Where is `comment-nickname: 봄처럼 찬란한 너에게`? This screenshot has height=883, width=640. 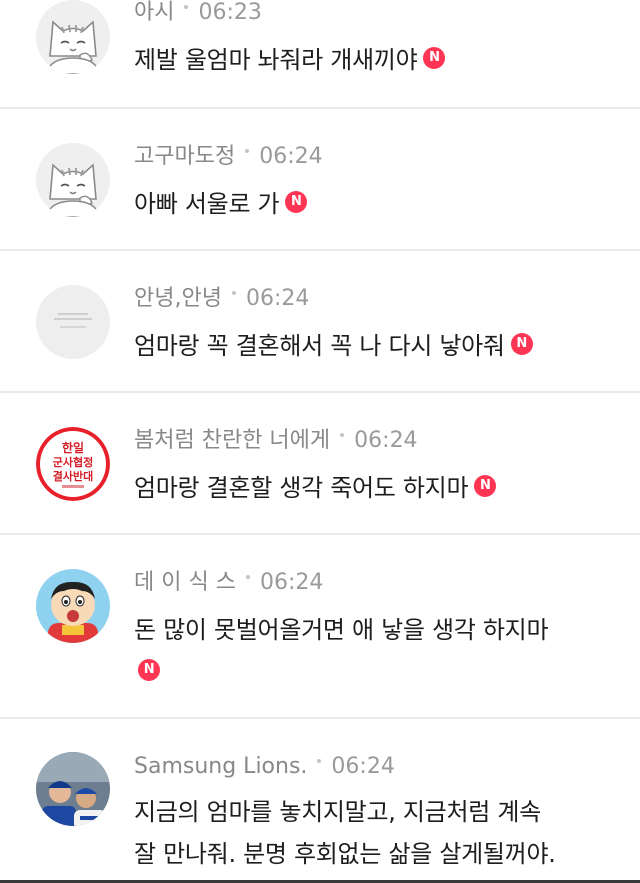
comment-nickname: 봄처럼 찬란한 너에게 is located at coordinates (232, 440).